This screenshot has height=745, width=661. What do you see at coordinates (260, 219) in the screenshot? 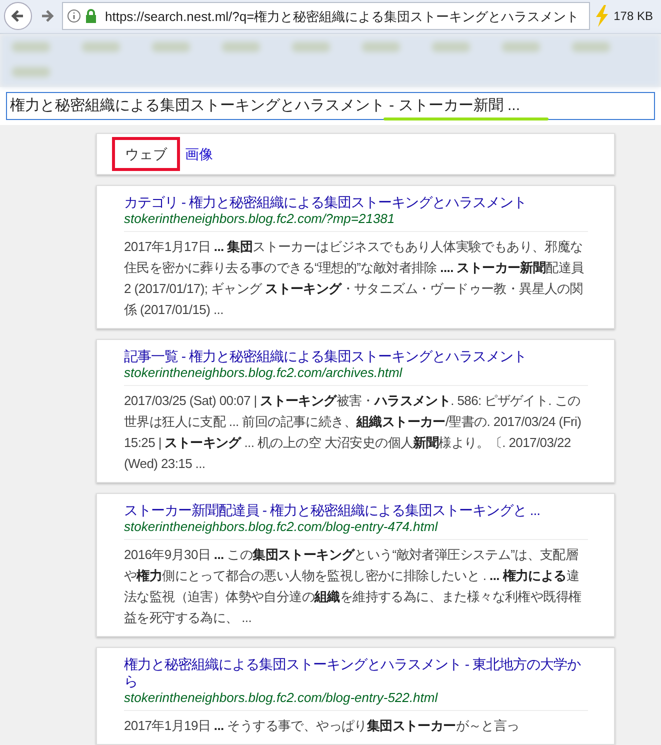
I see `result-url: stokerintheneighbors.blog.fc2.com/?mp=21381` at bounding box center [260, 219].